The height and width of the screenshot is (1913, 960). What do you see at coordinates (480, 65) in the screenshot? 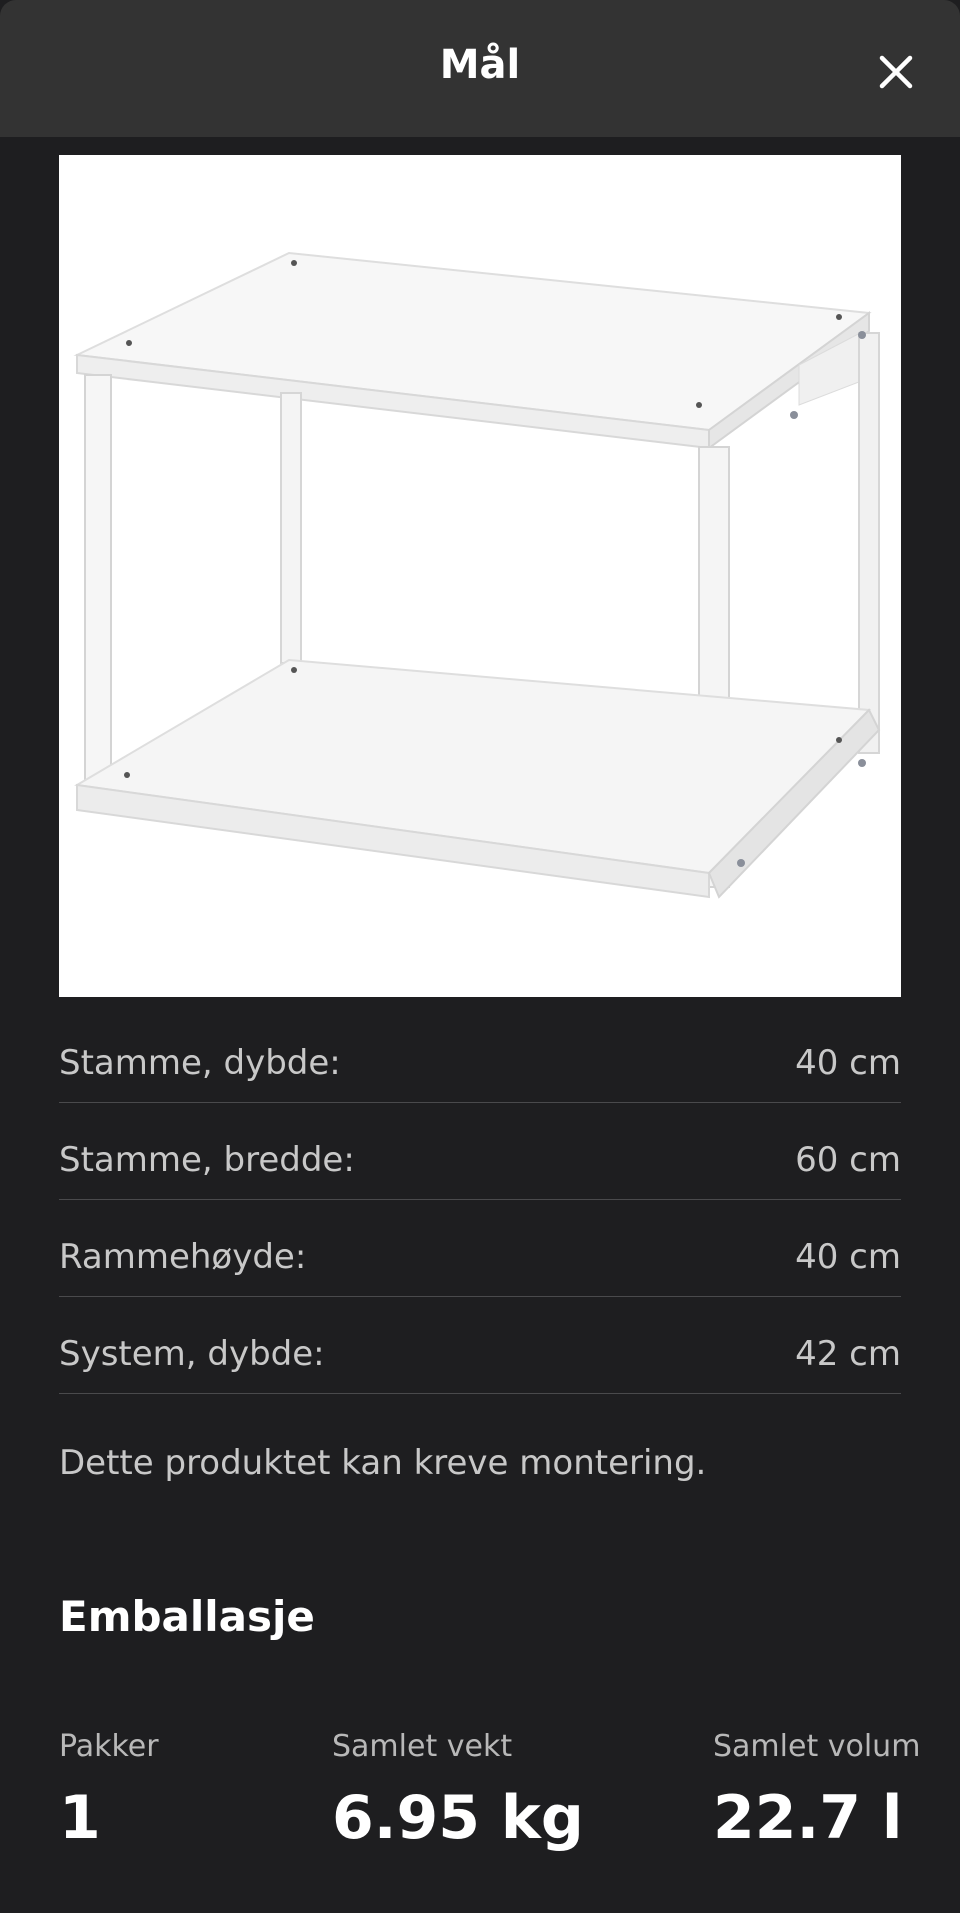
I see `modal-title: Mål` at bounding box center [480, 65].